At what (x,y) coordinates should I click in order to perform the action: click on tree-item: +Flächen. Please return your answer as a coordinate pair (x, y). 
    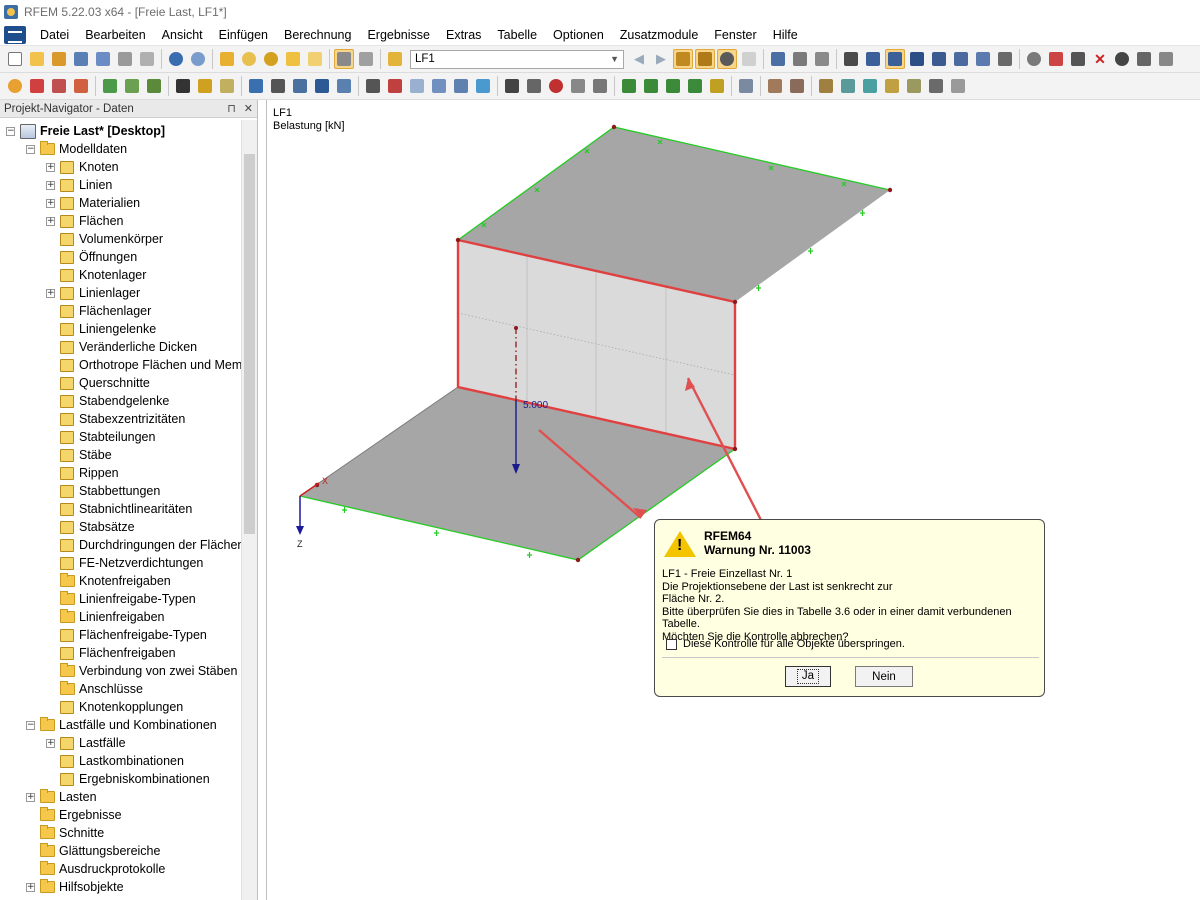
    Looking at the image, I should click on (84, 221).